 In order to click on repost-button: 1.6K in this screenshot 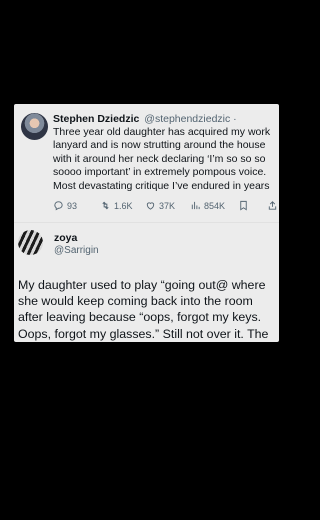, I will do `click(116, 205)`.